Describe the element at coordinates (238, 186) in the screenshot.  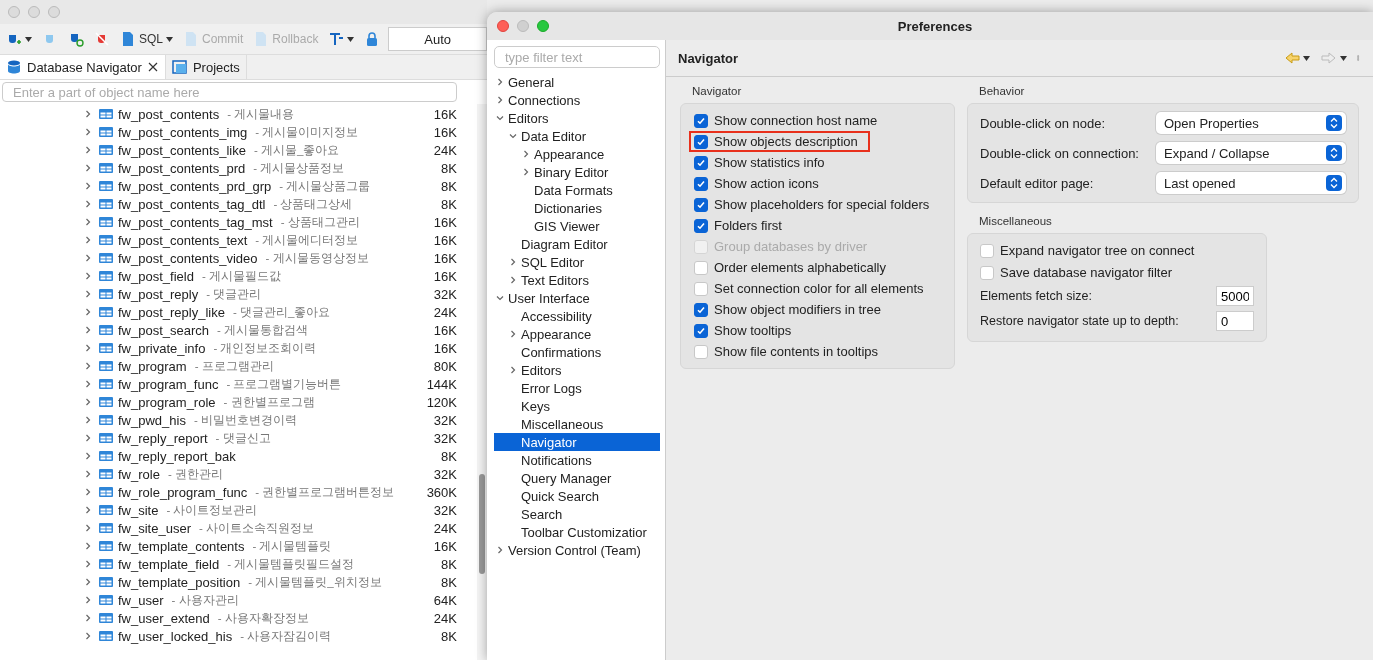
I see `table-tree-item: fw_post_contents_prd_grp - 게시물상품그룹 8K` at that location.